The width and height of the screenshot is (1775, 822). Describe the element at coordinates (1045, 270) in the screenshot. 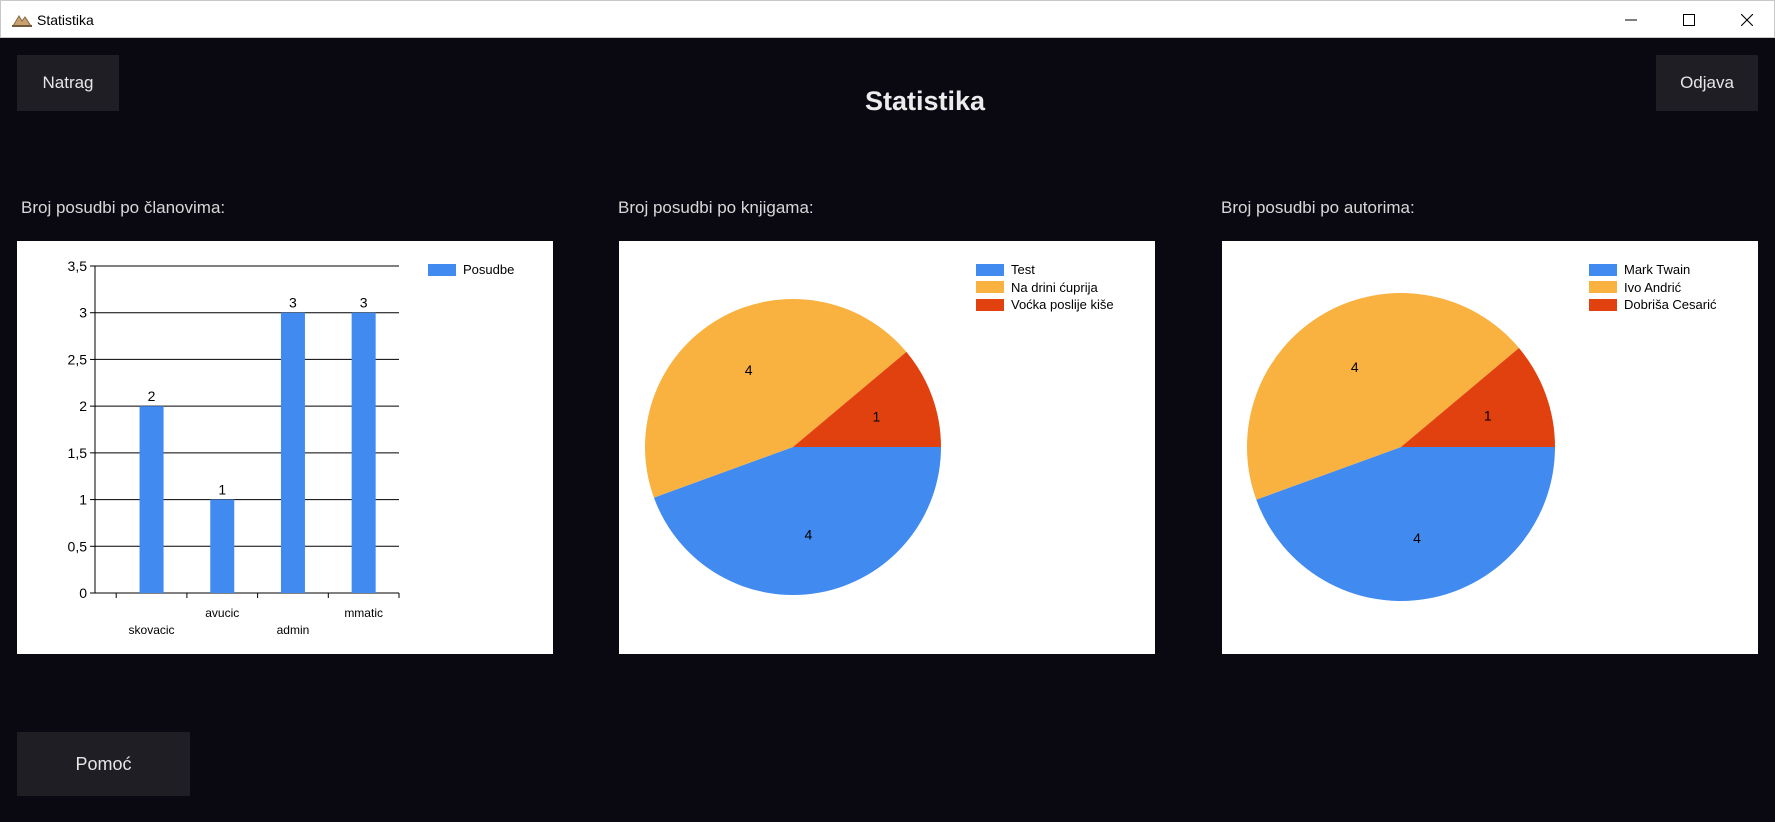

I see `legend-item-test: Test` at that location.